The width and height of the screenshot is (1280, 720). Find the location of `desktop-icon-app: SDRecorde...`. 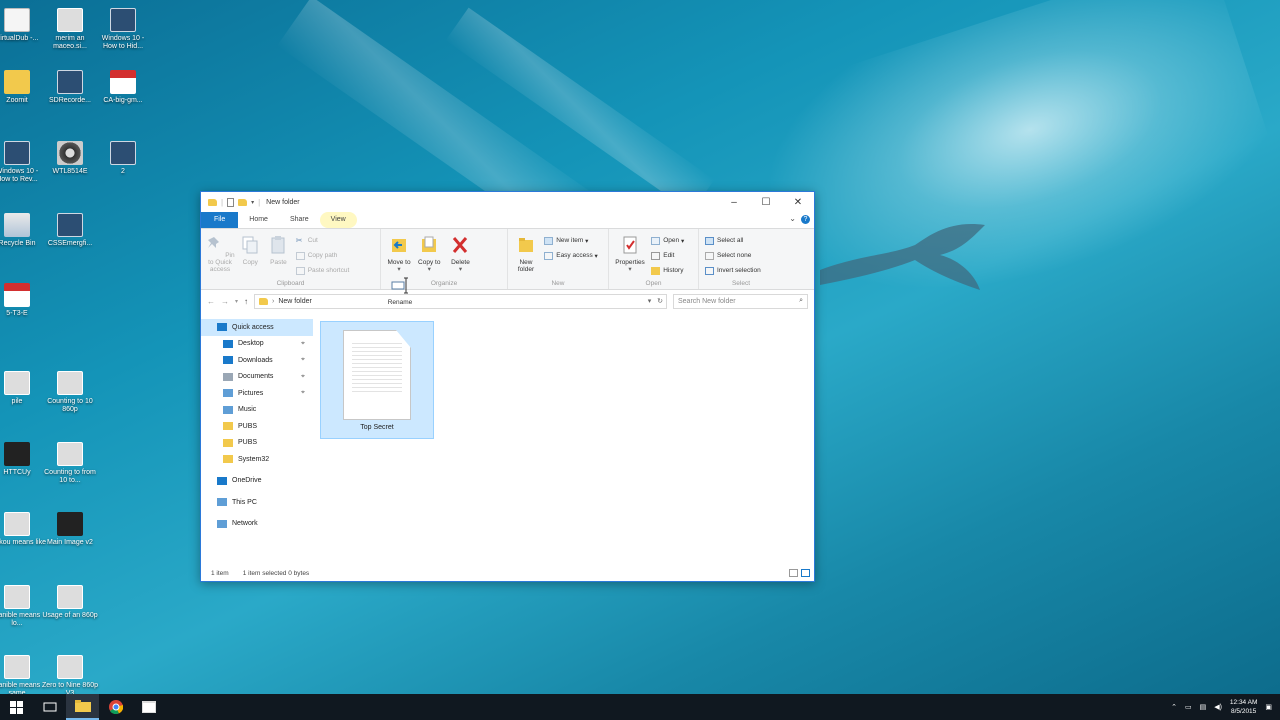

desktop-icon-app: SDRecorde... is located at coordinates (70, 87).